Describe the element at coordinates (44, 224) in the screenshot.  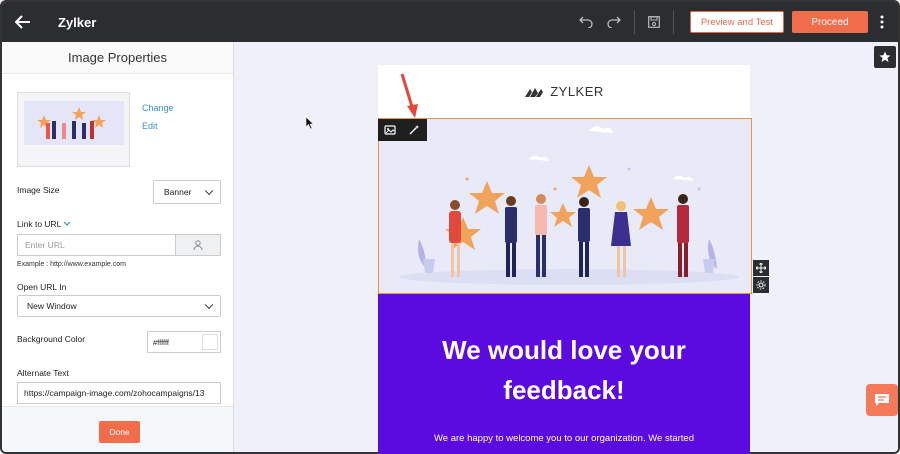
I see `link-to-url-label: Link to URL` at that location.